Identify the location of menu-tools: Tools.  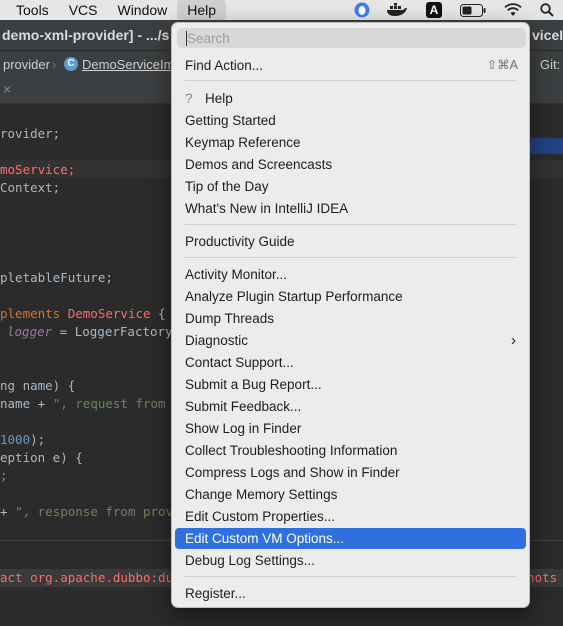
(29, 10).